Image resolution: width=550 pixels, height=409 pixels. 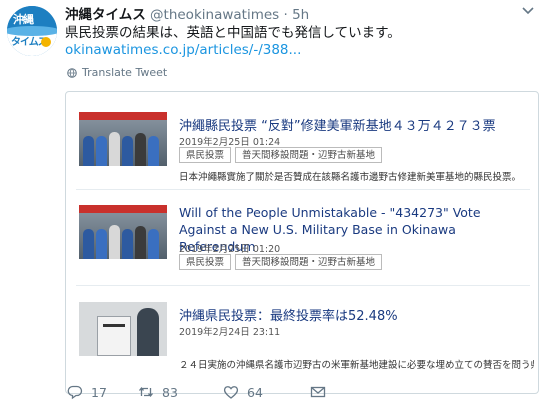 What do you see at coordinates (305, 395) in the screenshot?
I see `tweet-actions: 17 83 64` at bounding box center [305, 395].